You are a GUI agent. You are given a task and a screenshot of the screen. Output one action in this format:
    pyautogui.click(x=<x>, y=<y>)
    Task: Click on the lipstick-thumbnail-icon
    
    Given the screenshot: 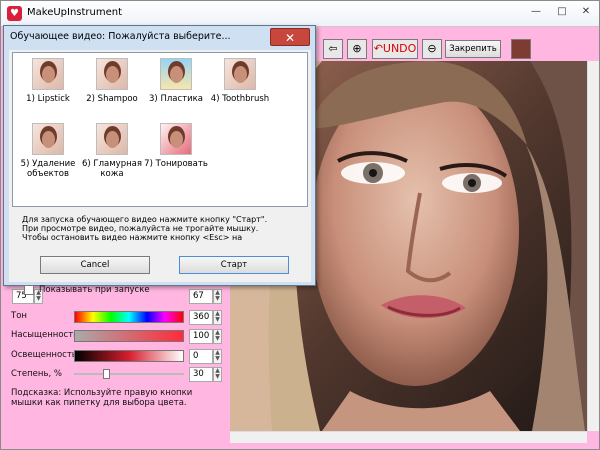 What is the action you would take?
    pyautogui.click(x=48, y=74)
    